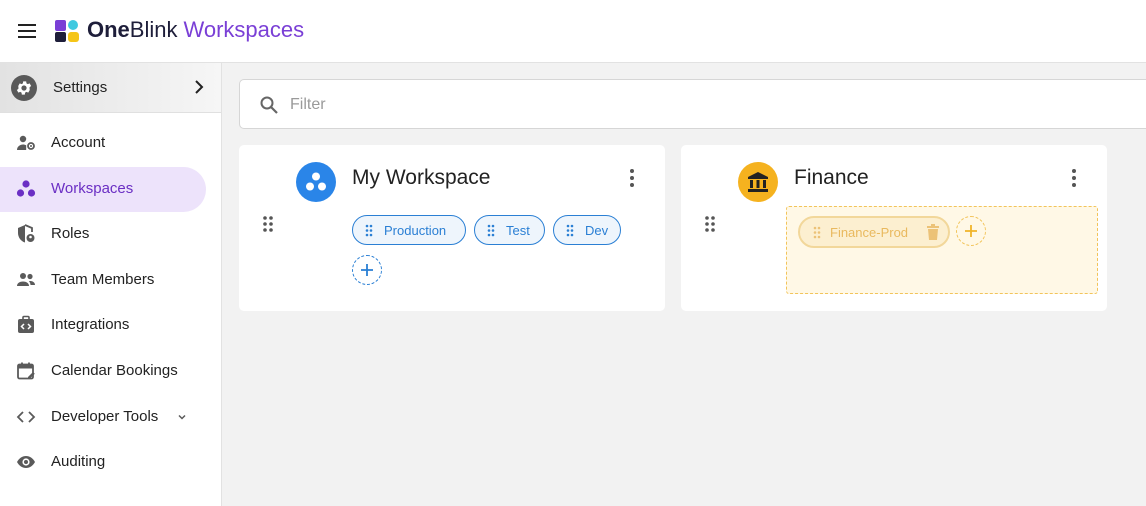  I want to click on team-members-icon, so click(26, 279).